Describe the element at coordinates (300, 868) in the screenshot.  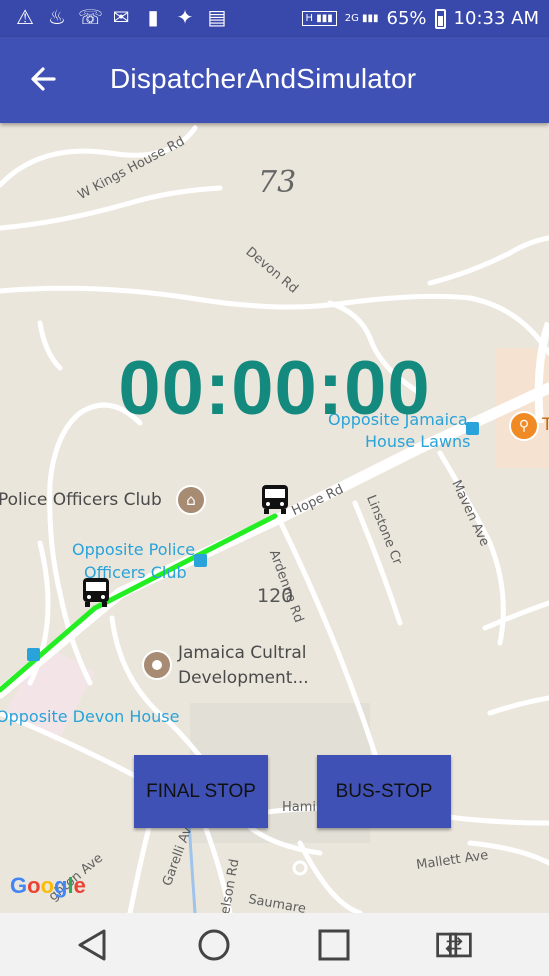
I see `roundabout` at that location.